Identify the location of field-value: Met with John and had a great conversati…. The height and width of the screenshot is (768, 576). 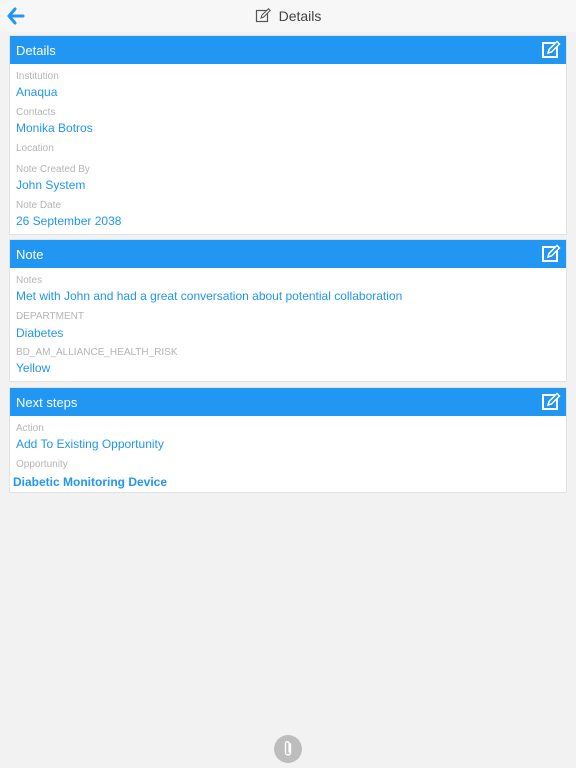
(209, 296).